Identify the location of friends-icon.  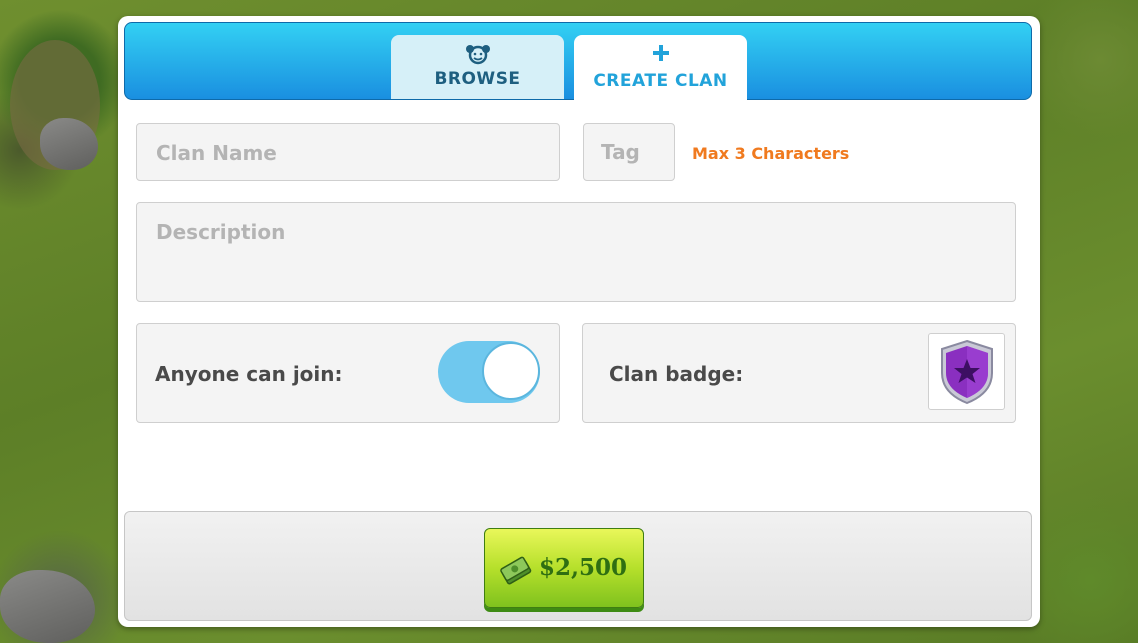
(477, 56).